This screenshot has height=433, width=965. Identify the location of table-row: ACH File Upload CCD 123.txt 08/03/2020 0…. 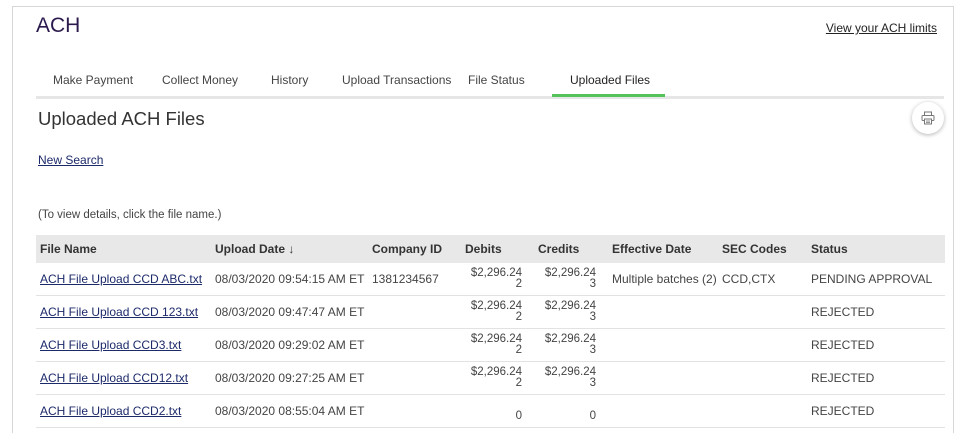
(490, 312).